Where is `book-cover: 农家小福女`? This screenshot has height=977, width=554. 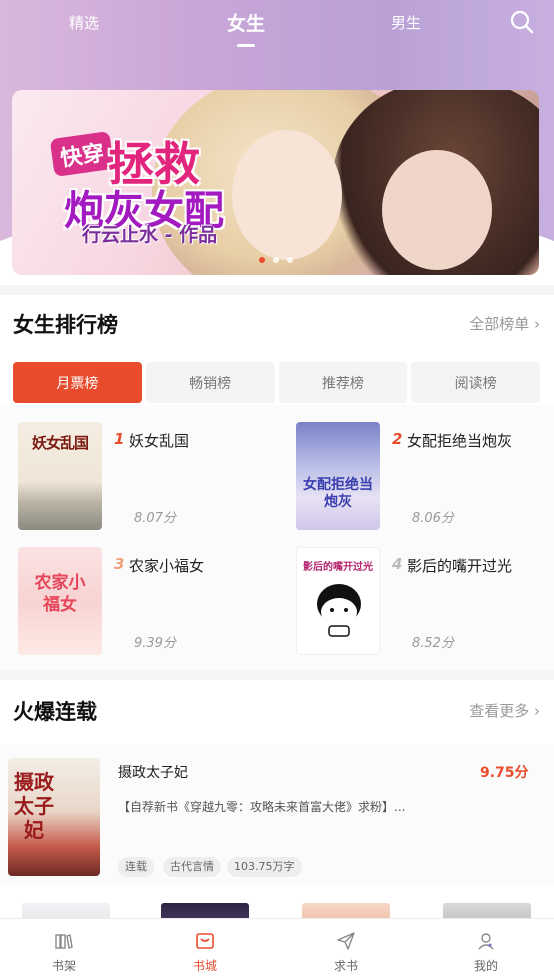 book-cover: 农家小福女 is located at coordinates (60, 601).